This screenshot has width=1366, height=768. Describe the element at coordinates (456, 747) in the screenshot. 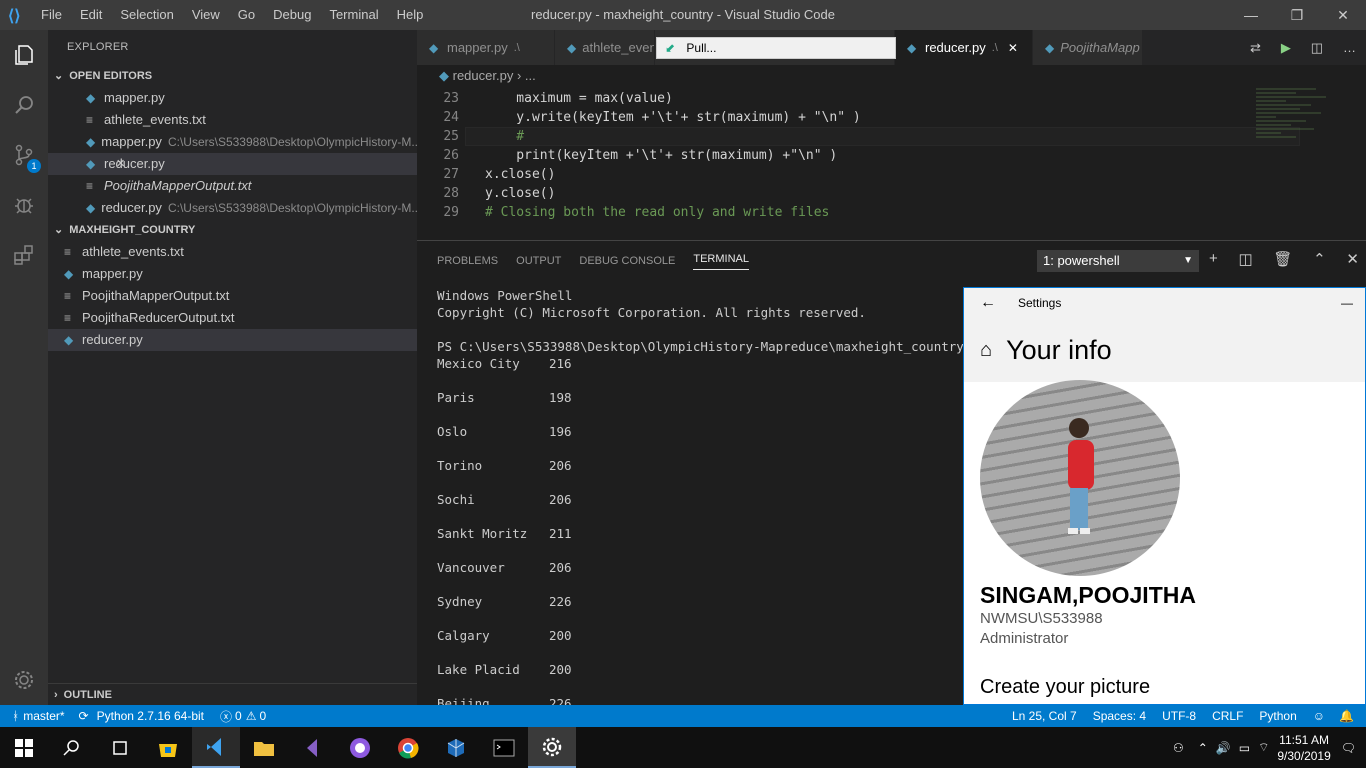

I see `virtualbox-icon` at that location.